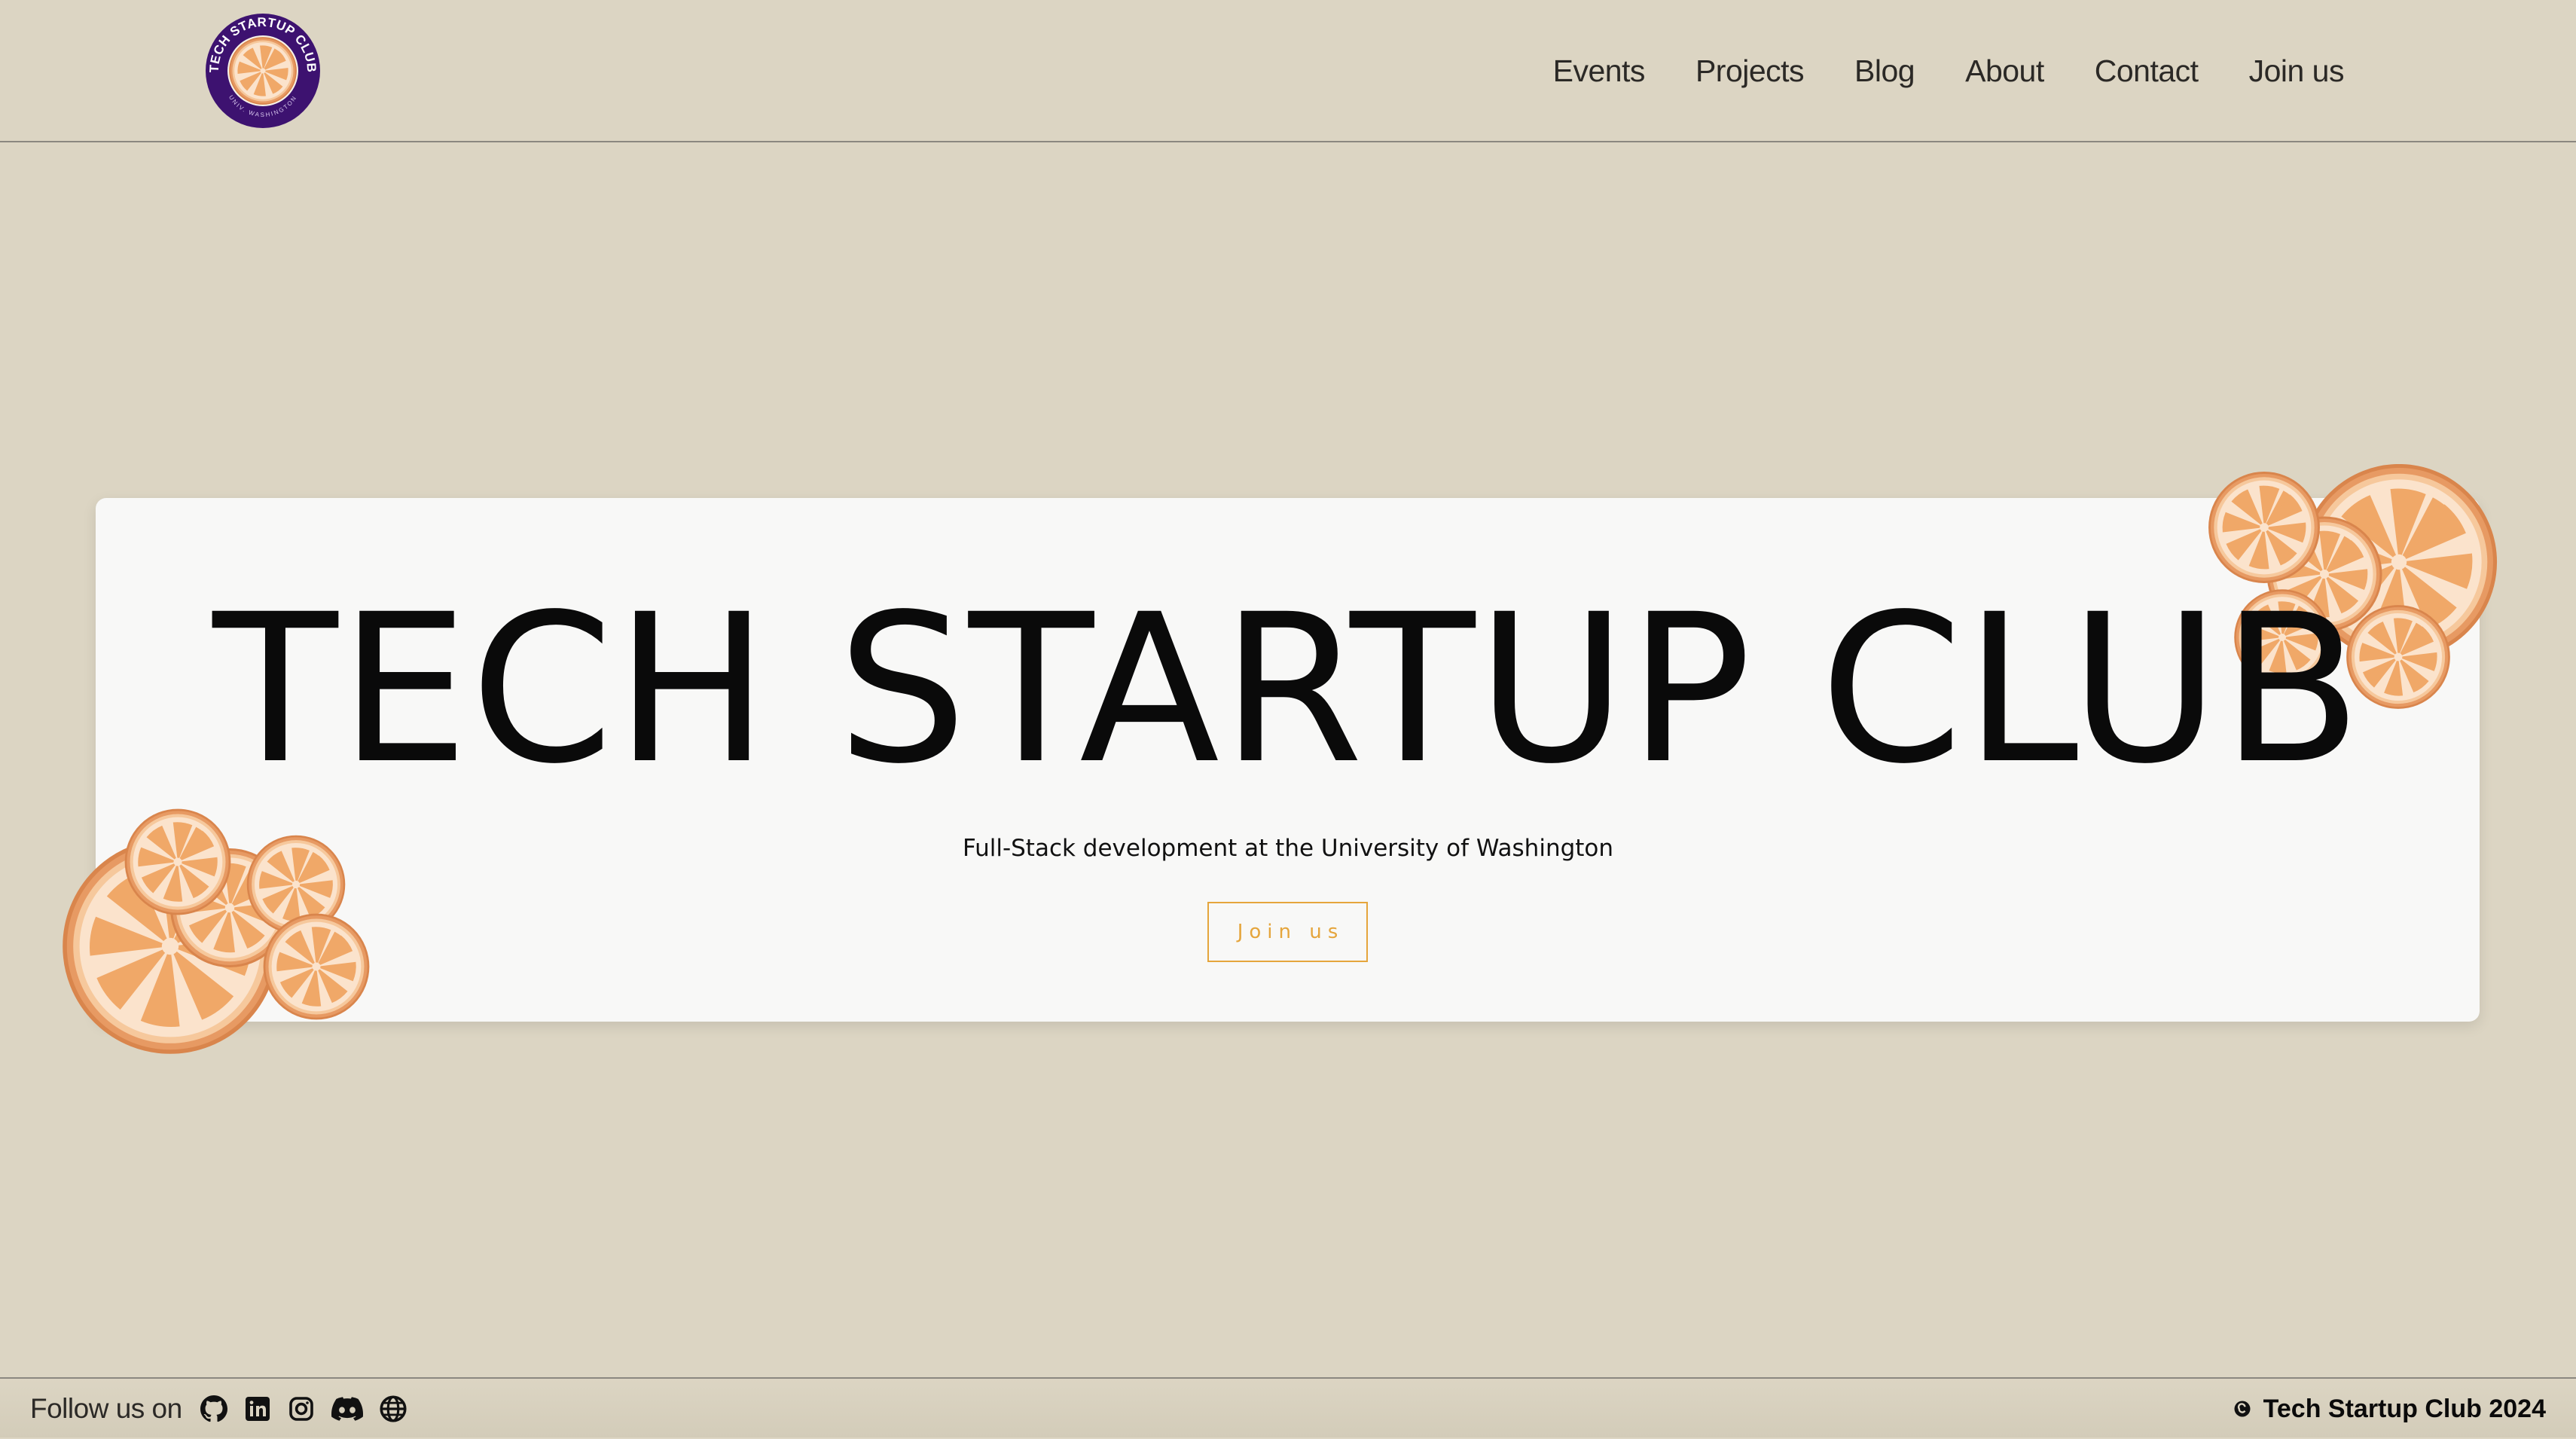  I want to click on instagram-icon, so click(301, 1409).